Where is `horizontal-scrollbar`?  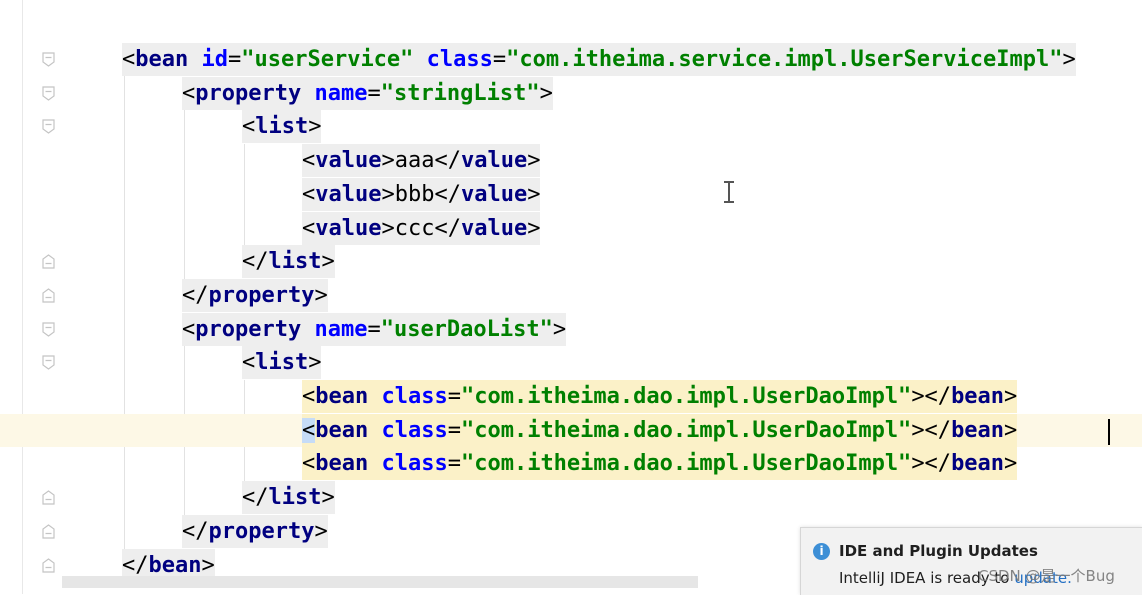
horizontal-scrollbar is located at coordinates (380, 582).